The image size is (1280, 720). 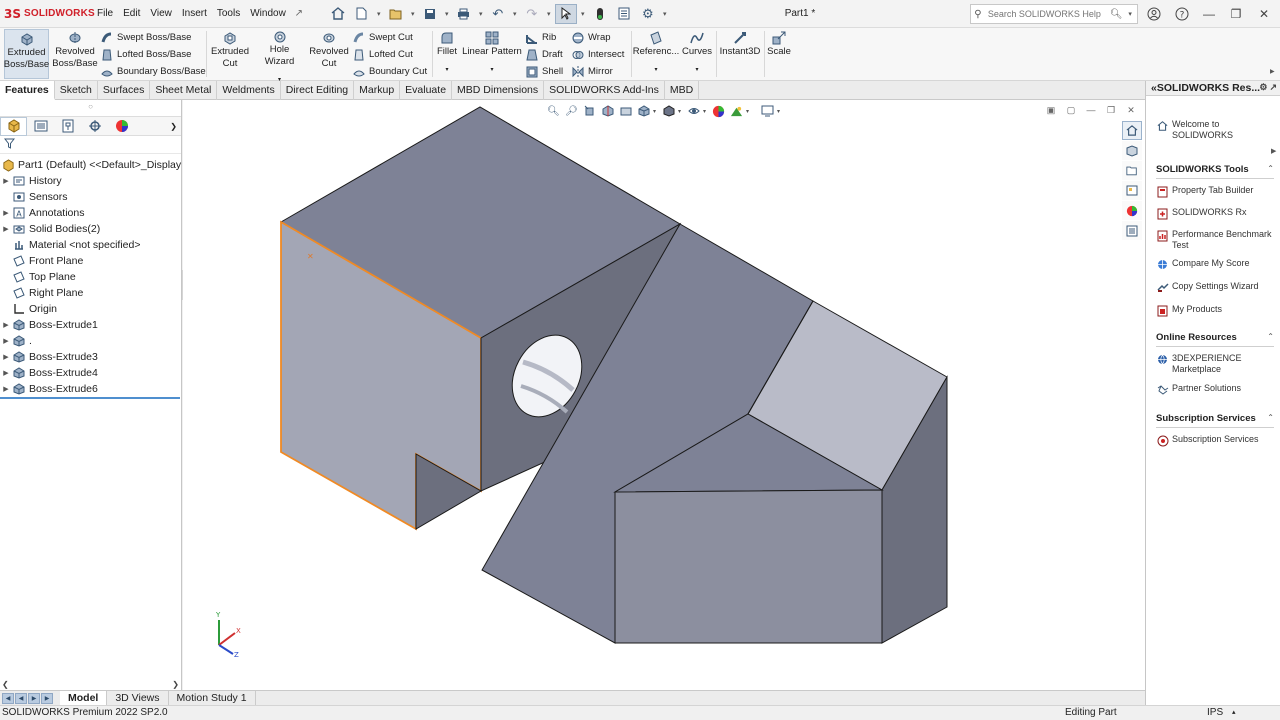 I want to click on instant3d-button: Instant3D, so click(x=740, y=54).